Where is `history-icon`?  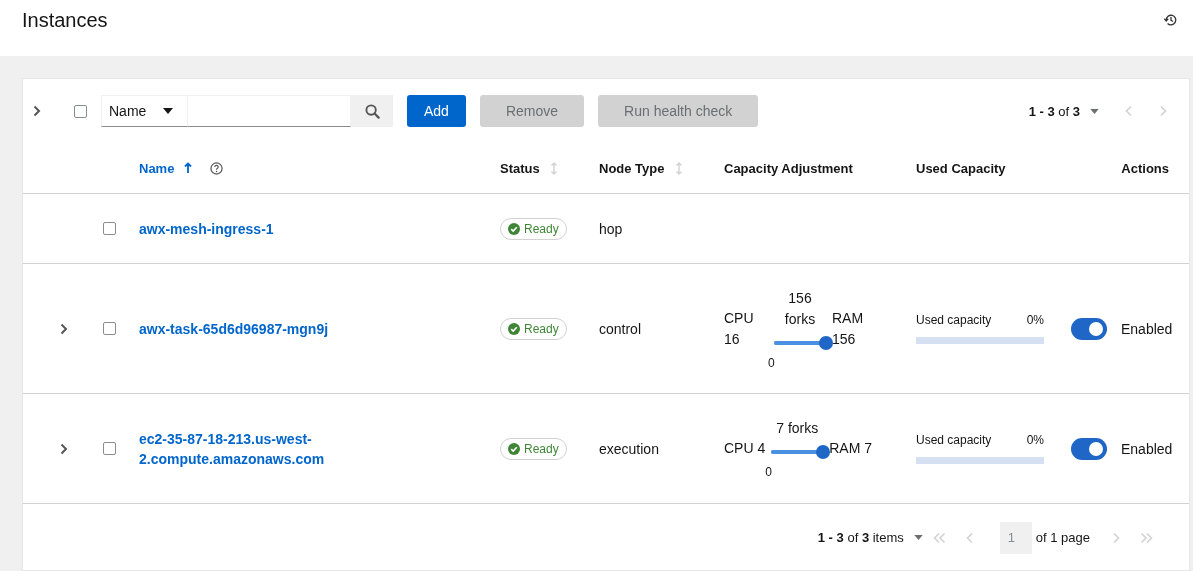 history-icon is located at coordinates (1171, 20).